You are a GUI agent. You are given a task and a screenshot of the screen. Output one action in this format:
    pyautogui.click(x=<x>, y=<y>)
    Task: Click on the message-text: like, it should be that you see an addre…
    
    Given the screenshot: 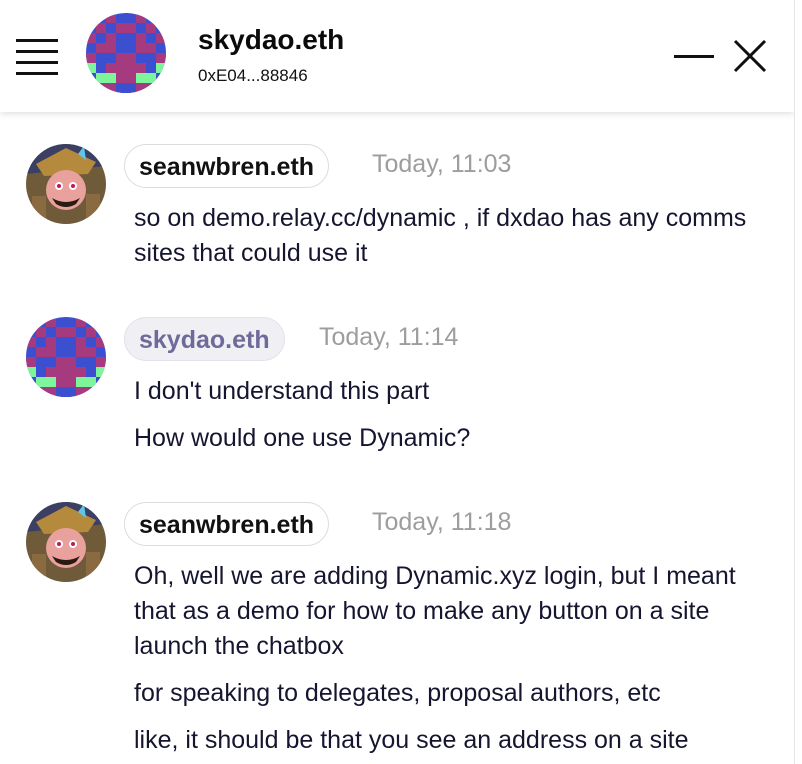 What is the action you would take?
    pyautogui.click(x=411, y=740)
    